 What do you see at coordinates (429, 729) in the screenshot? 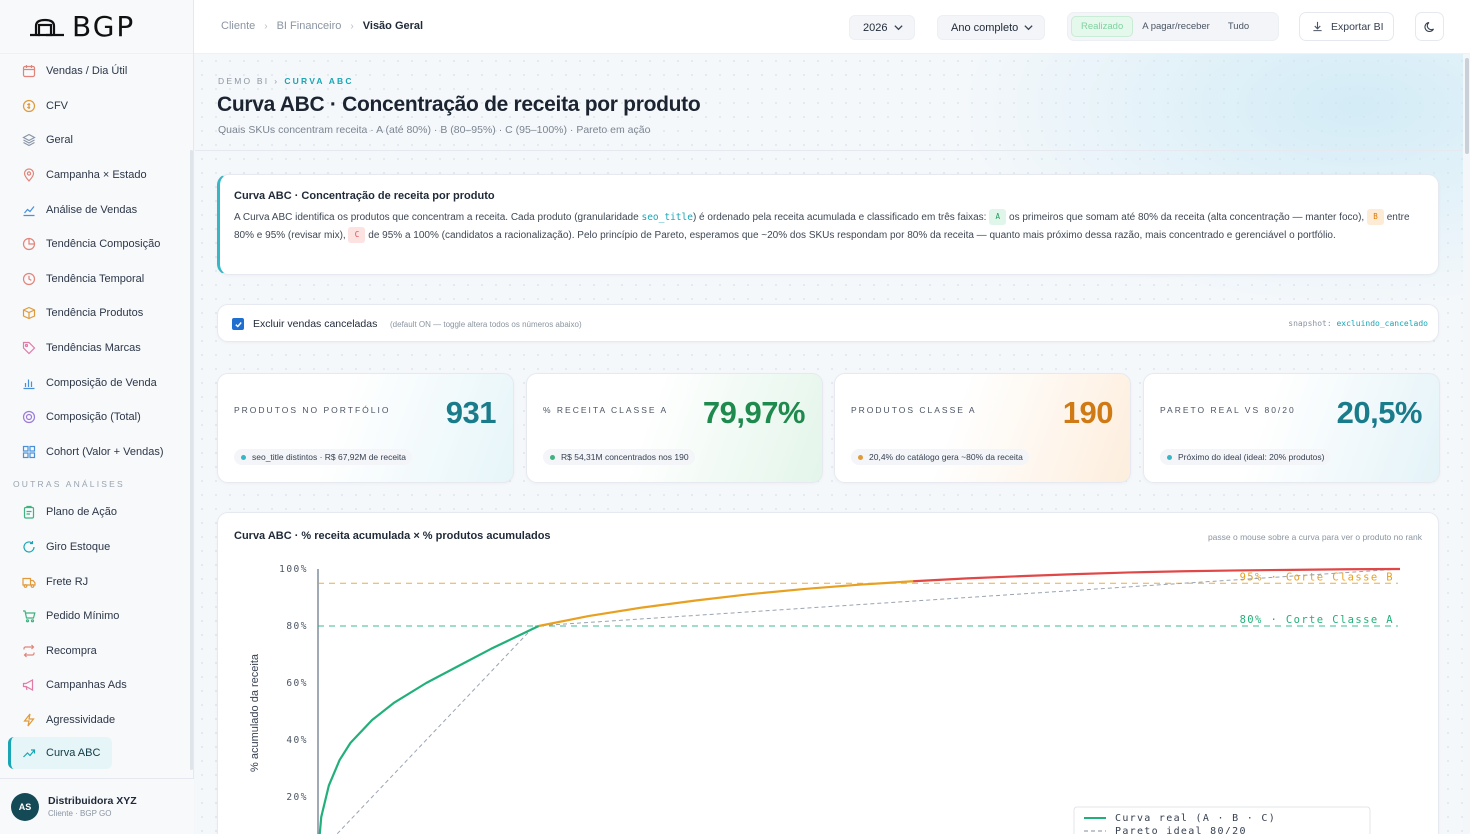
I see `series-line-classe-a` at bounding box center [429, 729].